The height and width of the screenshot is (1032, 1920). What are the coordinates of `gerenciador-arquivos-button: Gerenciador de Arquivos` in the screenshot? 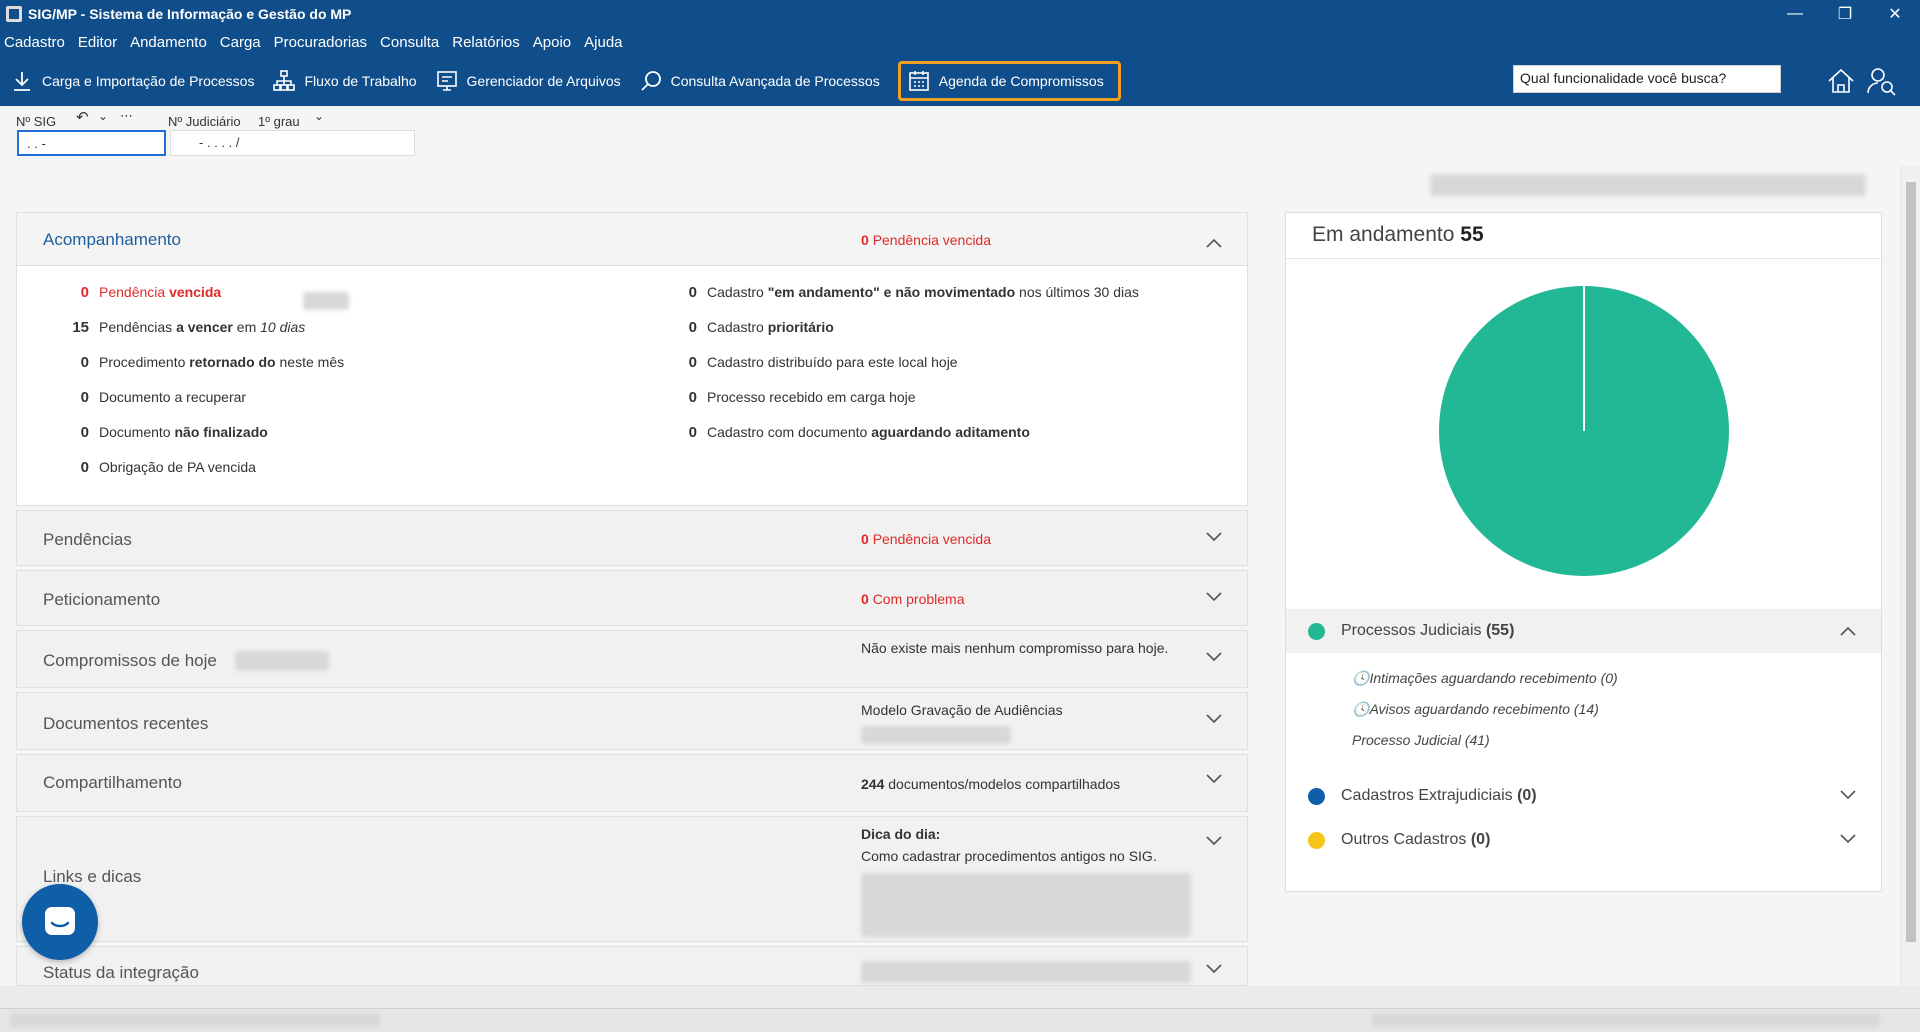 It's located at (530, 81).